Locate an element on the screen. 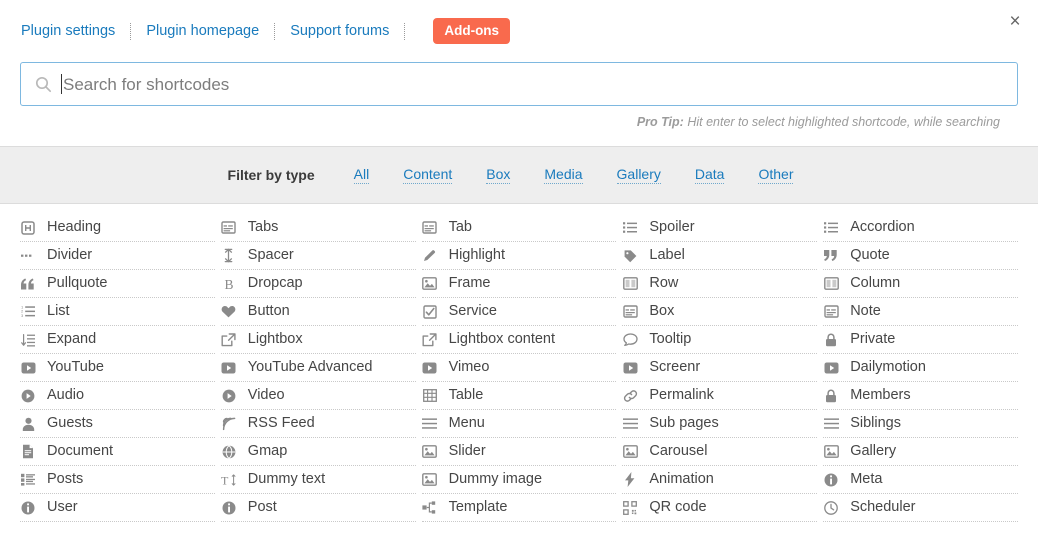  shortcode-item: Sub pages is located at coordinates (720, 424).